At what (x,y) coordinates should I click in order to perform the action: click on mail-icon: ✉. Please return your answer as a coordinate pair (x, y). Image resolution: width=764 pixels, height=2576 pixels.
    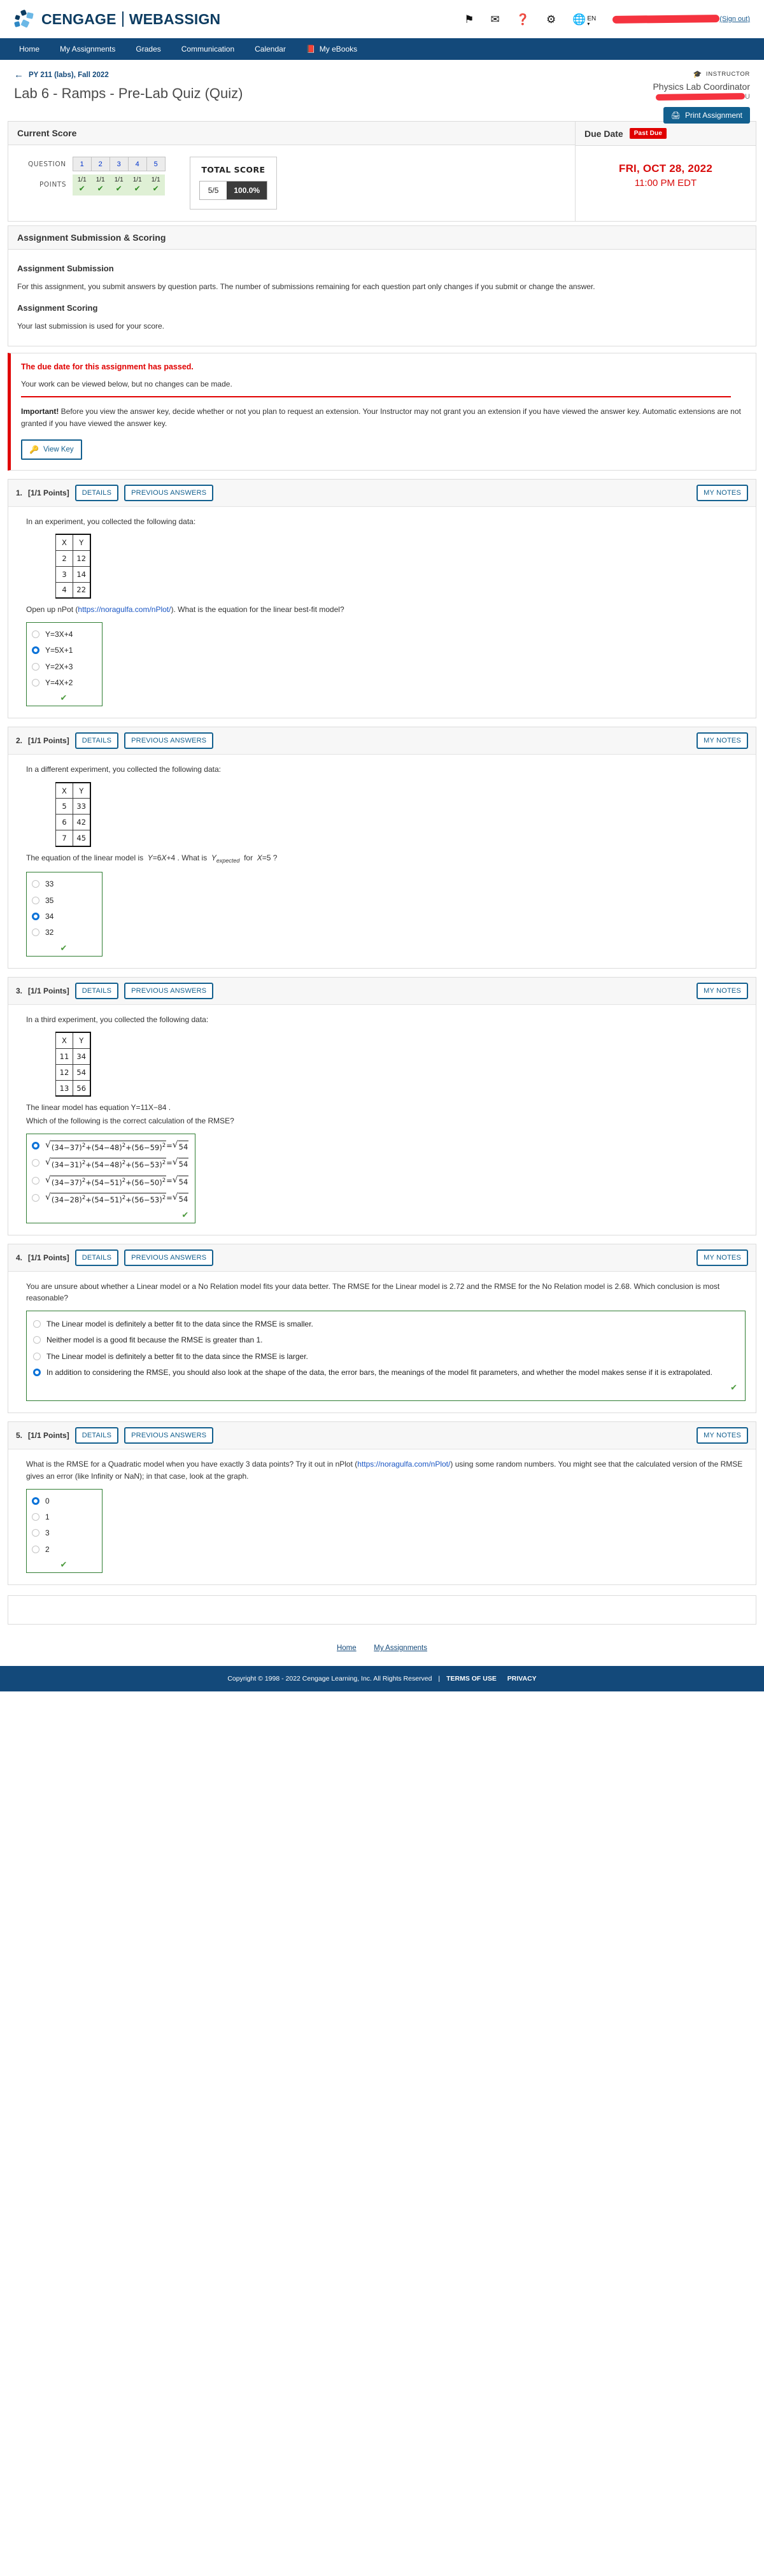
    Looking at the image, I should click on (496, 20).